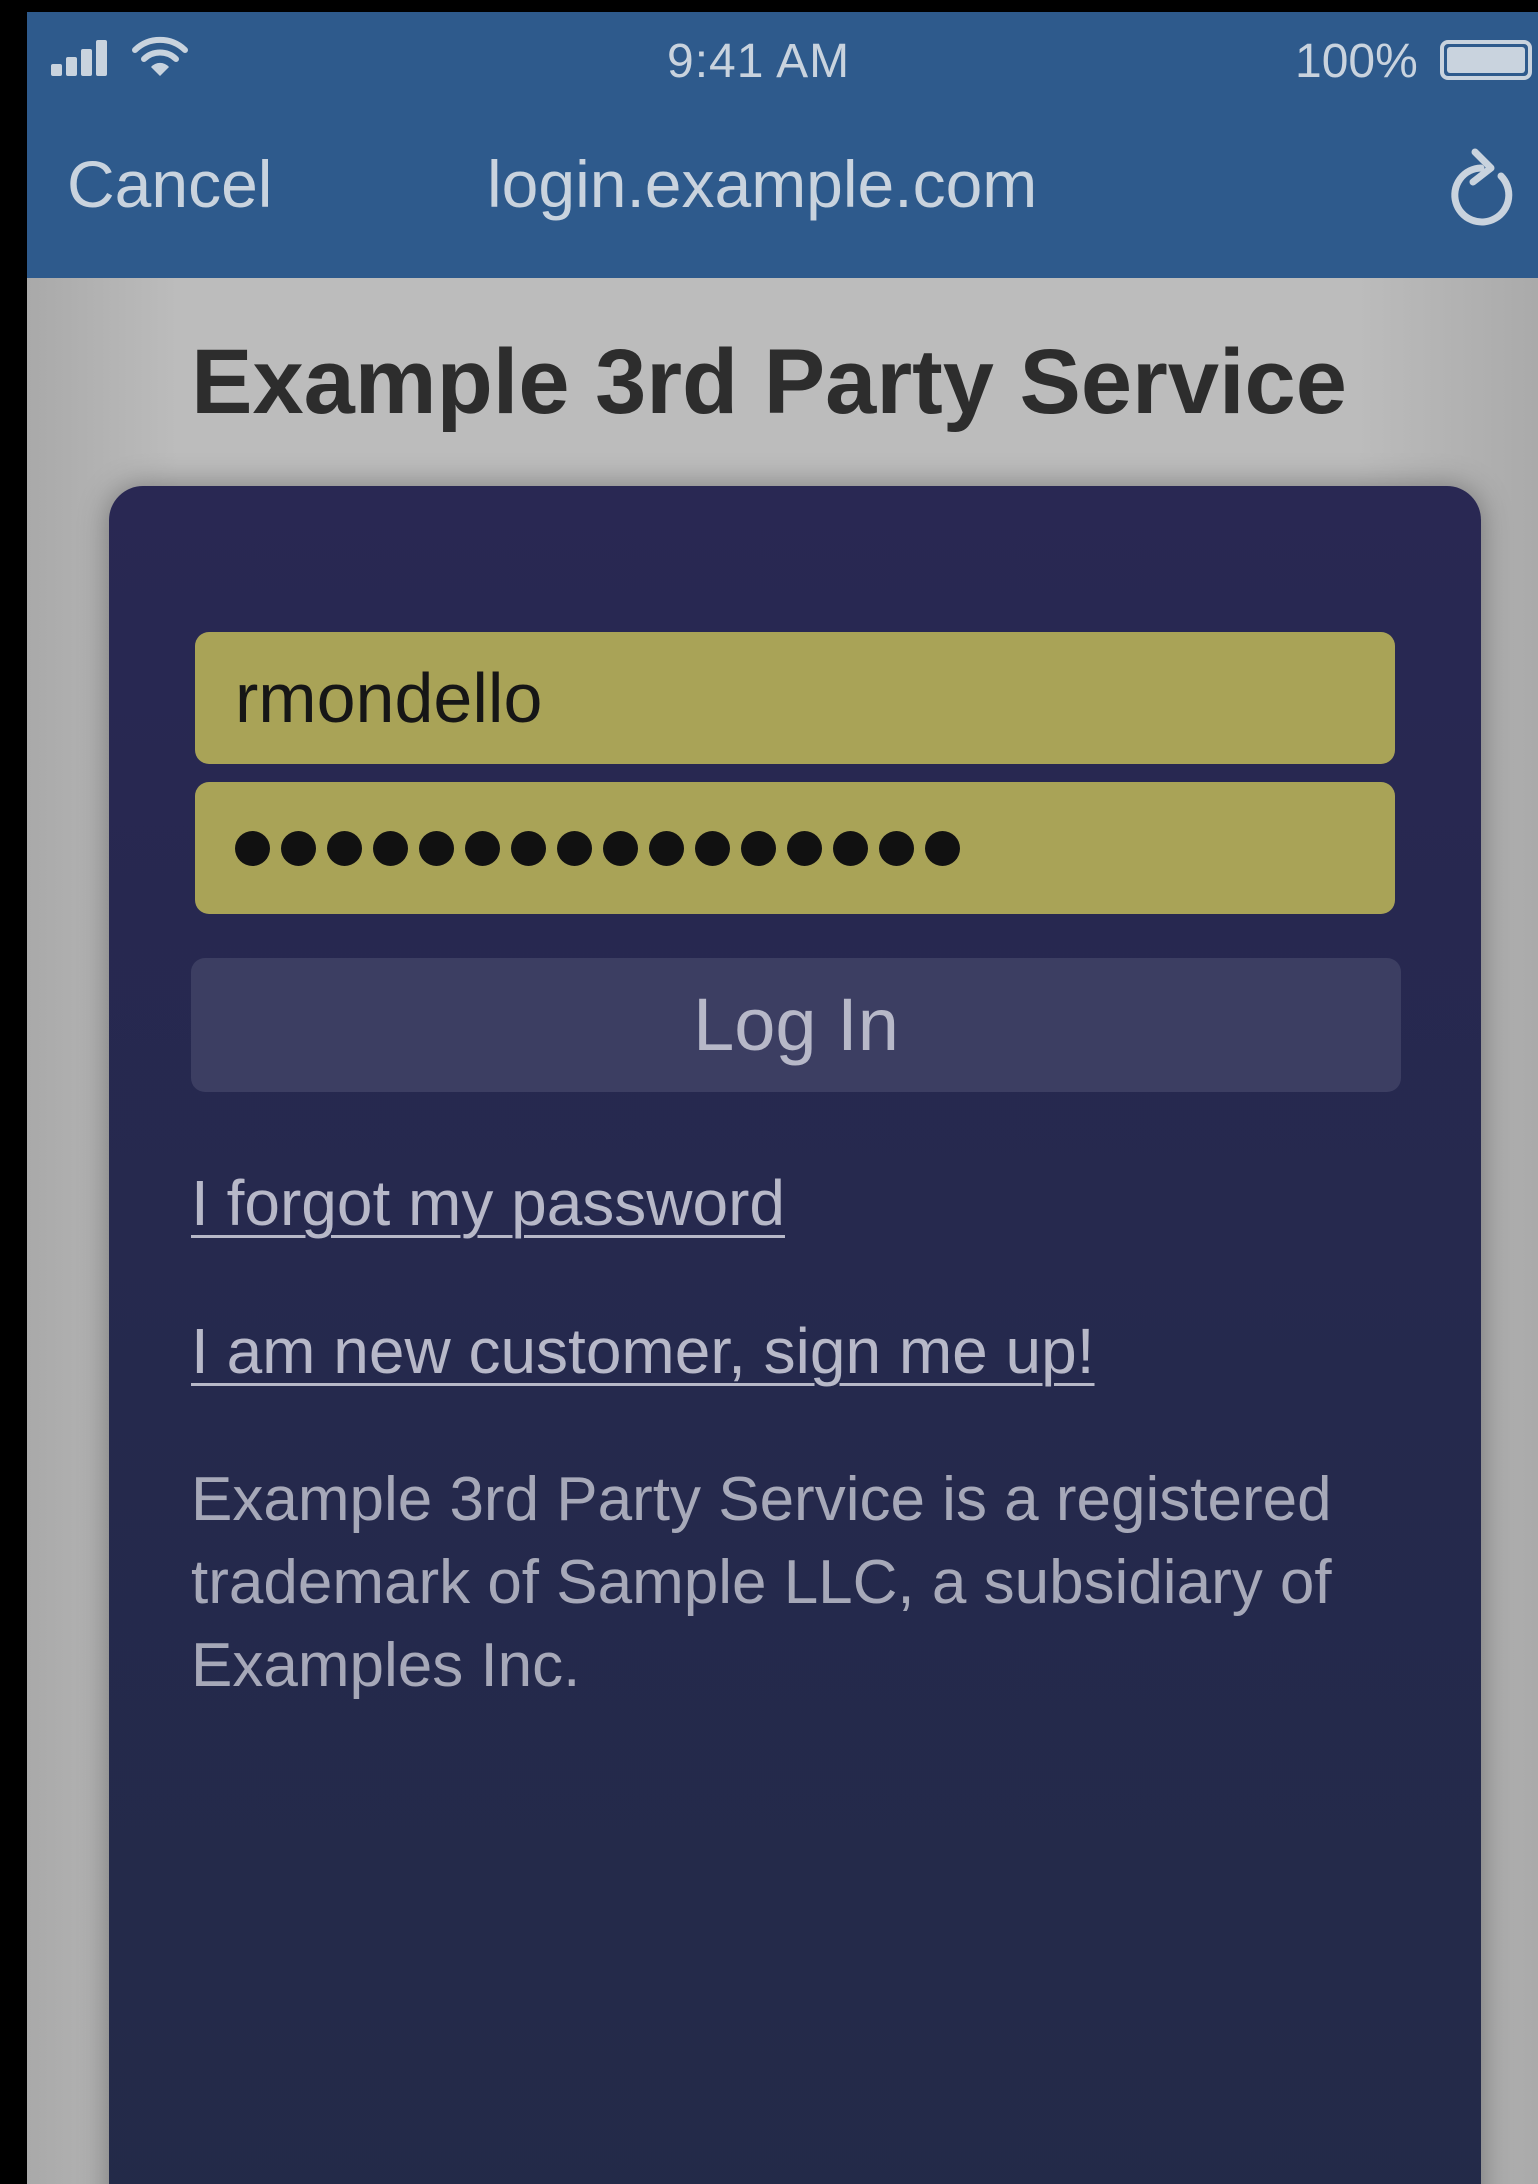  I want to click on password-dots, so click(815, 848).